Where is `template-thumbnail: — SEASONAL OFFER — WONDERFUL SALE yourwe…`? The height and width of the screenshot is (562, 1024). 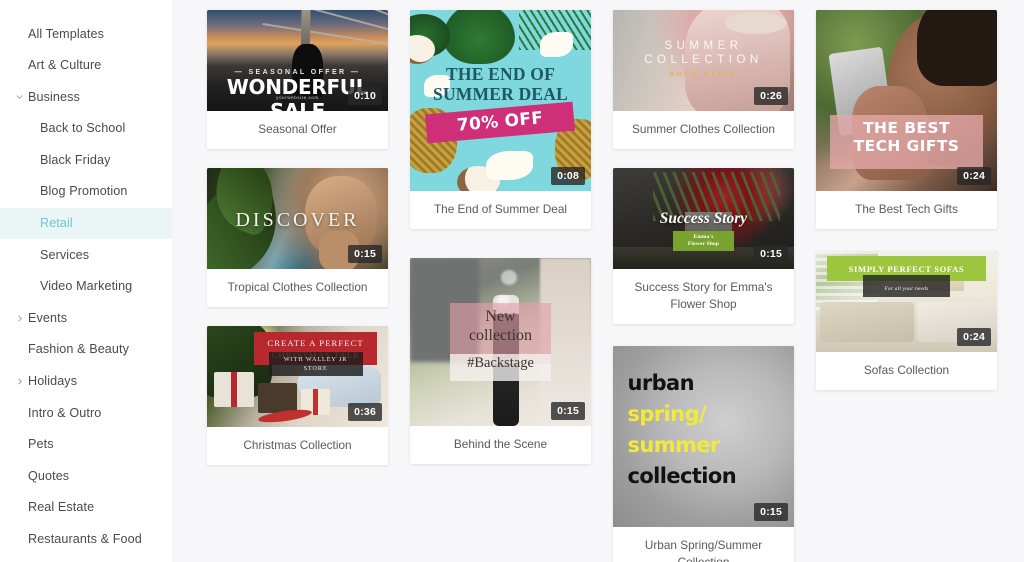
template-thumbnail: — SEASONAL OFFER — WONDERFUL SALE yourwe… is located at coordinates (297, 60).